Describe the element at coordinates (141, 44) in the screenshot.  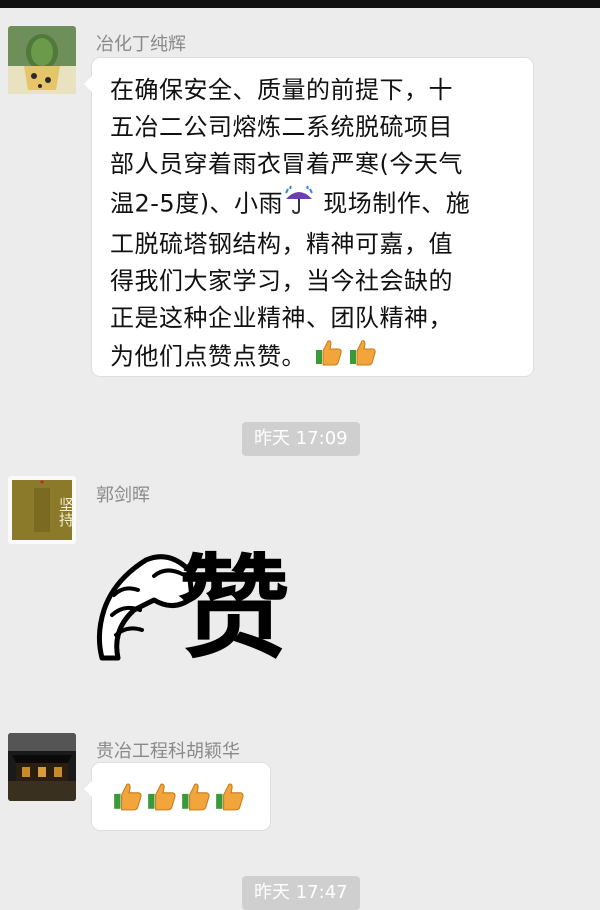
I see `sender-name: 冶化丁纯辉` at that location.